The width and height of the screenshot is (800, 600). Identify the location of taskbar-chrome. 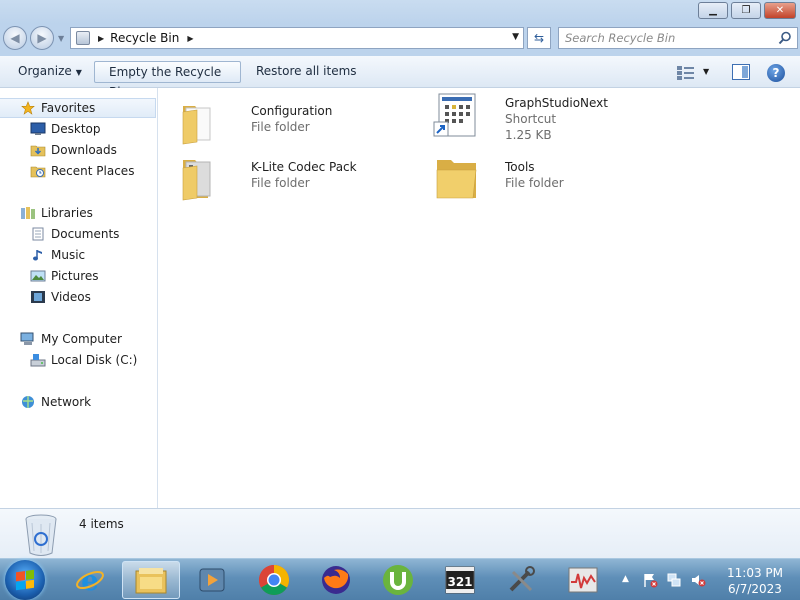
(274, 580).